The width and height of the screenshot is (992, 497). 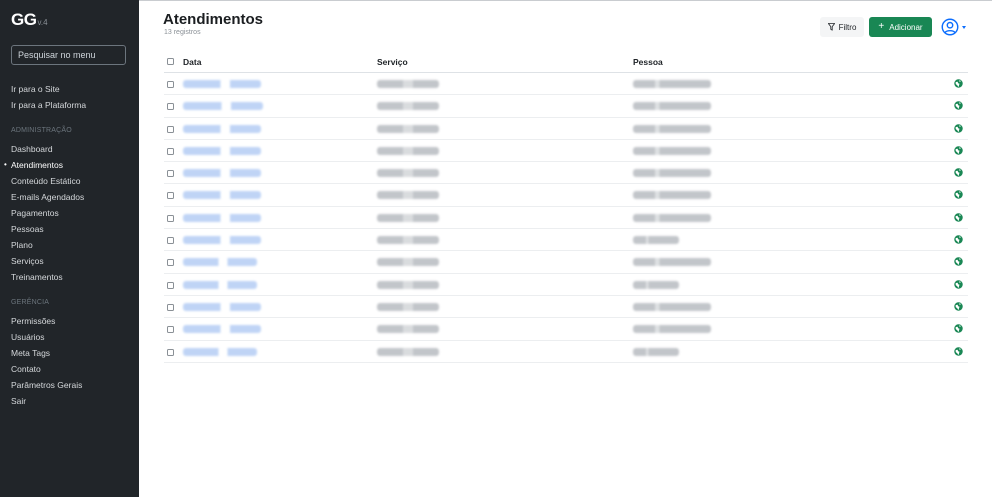 I want to click on sidebar-item-treinamentos: Treinamentos, so click(x=37, y=277).